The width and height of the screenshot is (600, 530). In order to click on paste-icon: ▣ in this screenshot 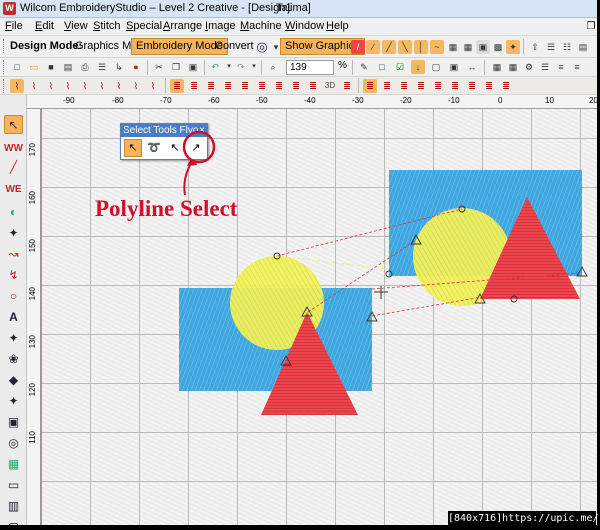, I will do `click(193, 67)`.